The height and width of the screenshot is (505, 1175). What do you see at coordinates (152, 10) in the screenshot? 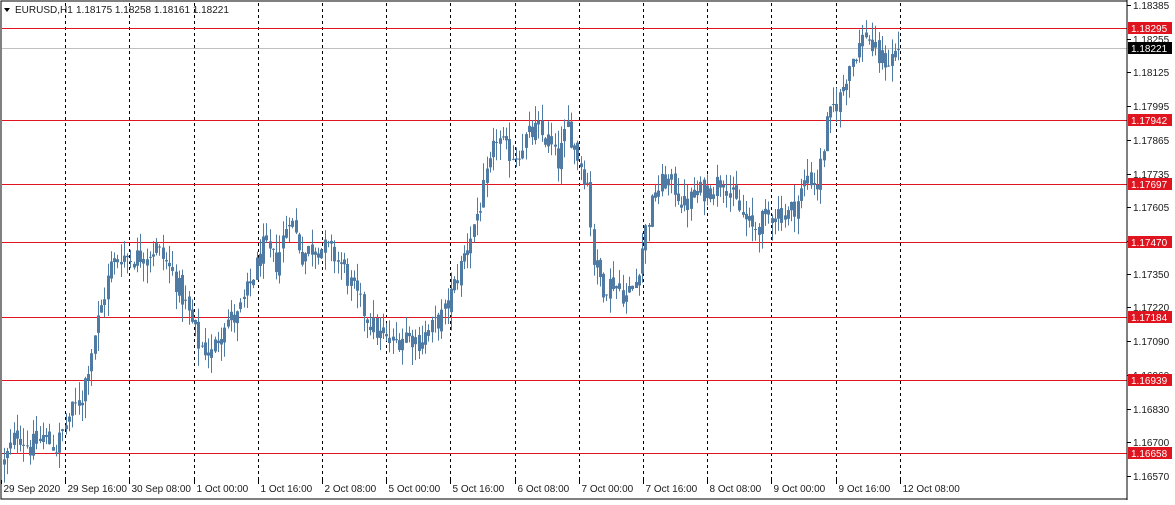
I see `ohlc-values: 1.18175 1.18258 1.18161 1.18221` at bounding box center [152, 10].